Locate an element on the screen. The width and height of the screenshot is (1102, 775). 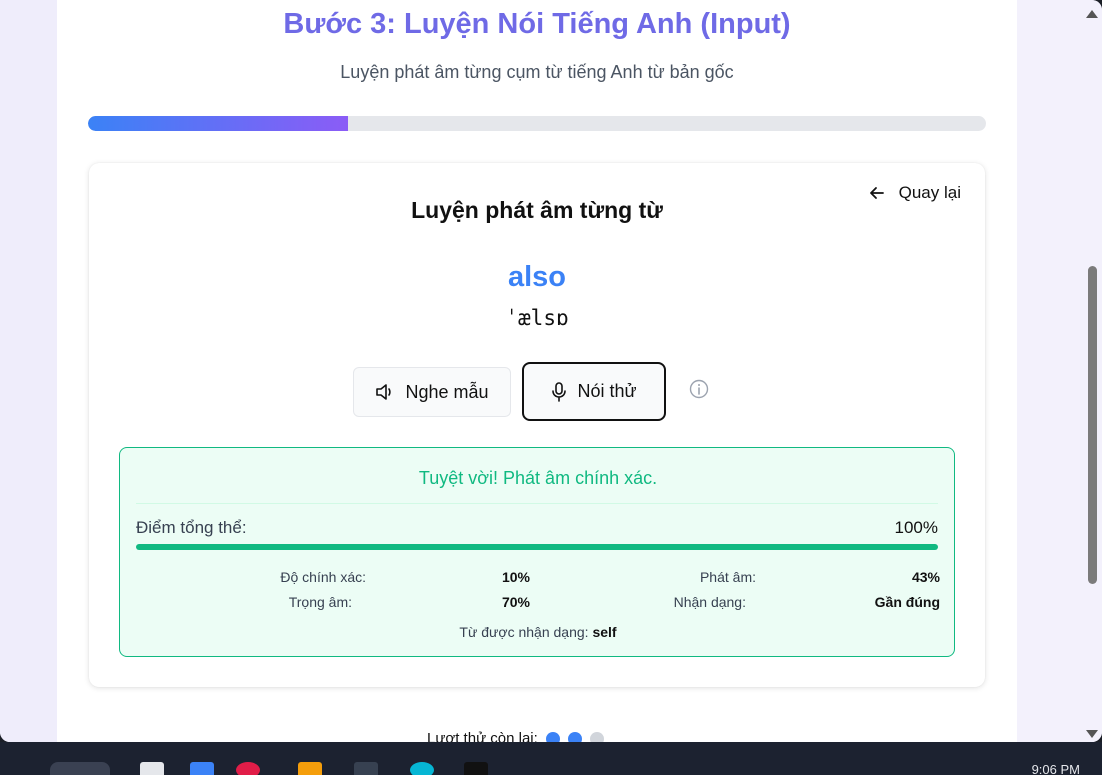
step-progress-fill is located at coordinates (218, 123).